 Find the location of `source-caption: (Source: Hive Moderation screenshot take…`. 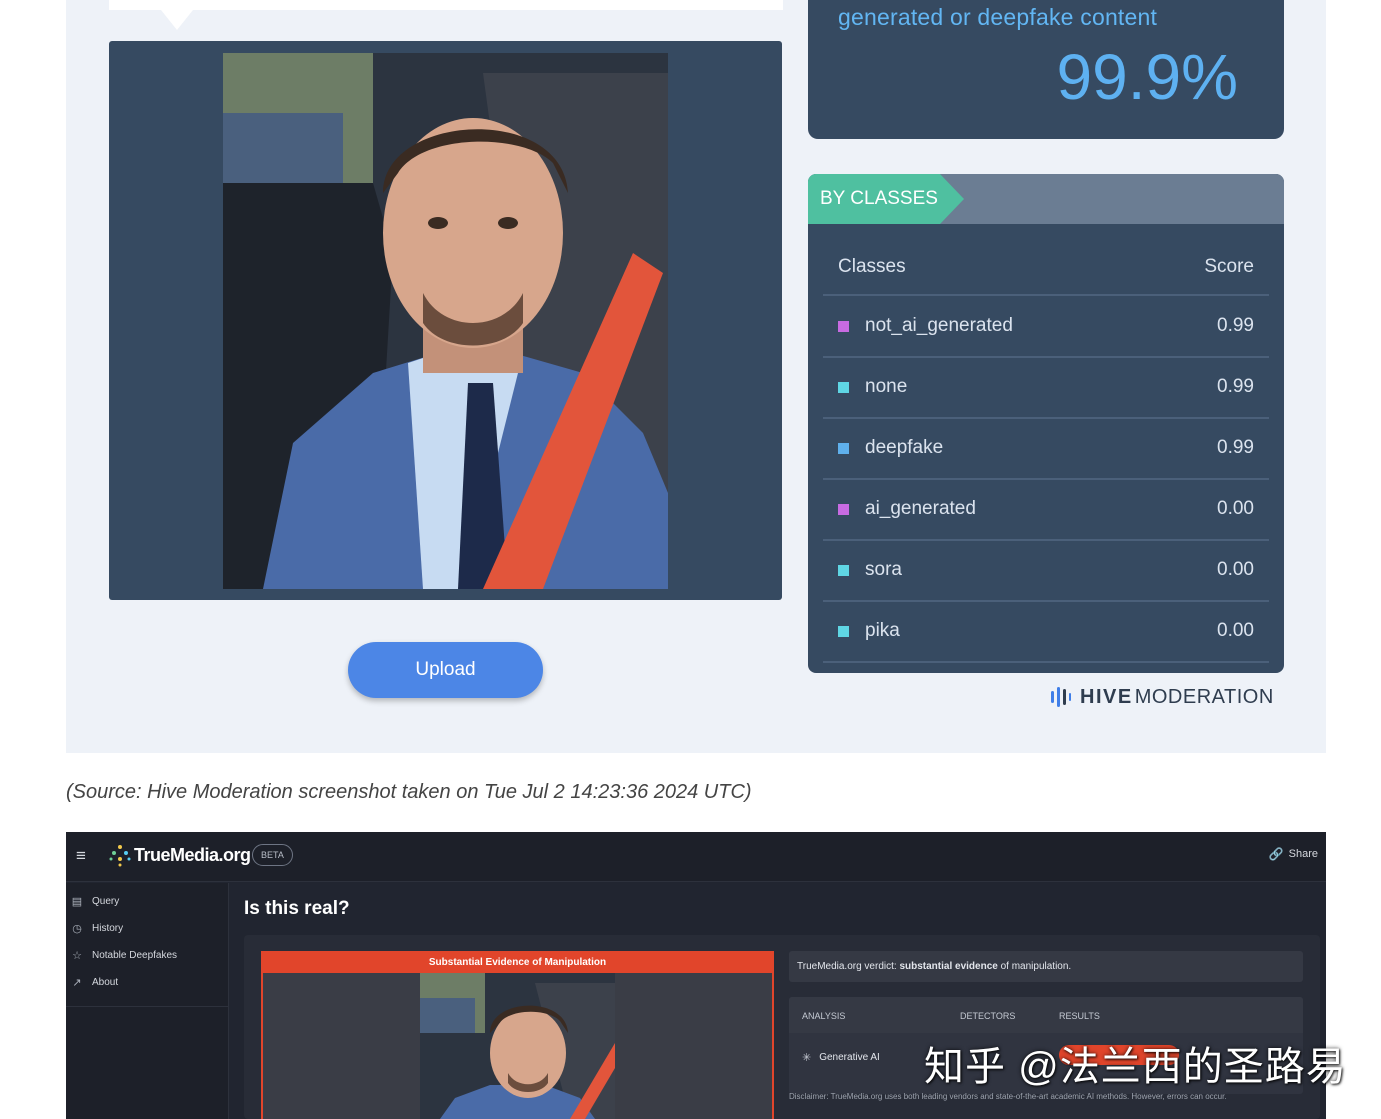

source-caption: (Source: Hive Moderation screenshot take… is located at coordinates (409, 792).